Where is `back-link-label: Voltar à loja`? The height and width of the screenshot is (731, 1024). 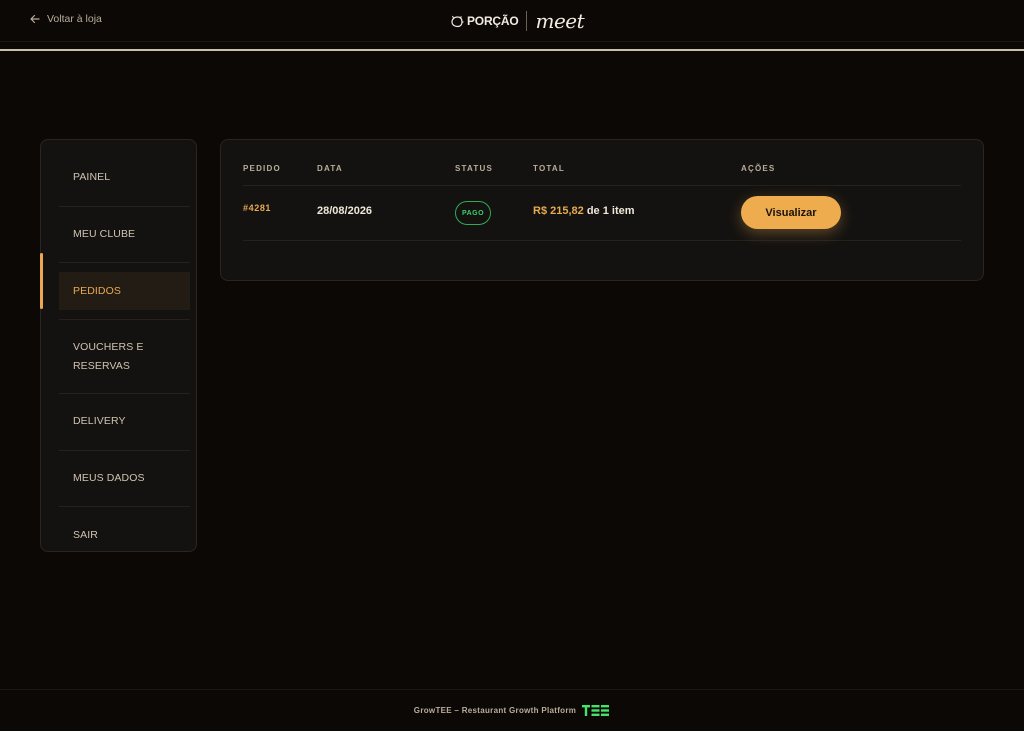 back-link-label: Voltar à loja is located at coordinates (74, 19).